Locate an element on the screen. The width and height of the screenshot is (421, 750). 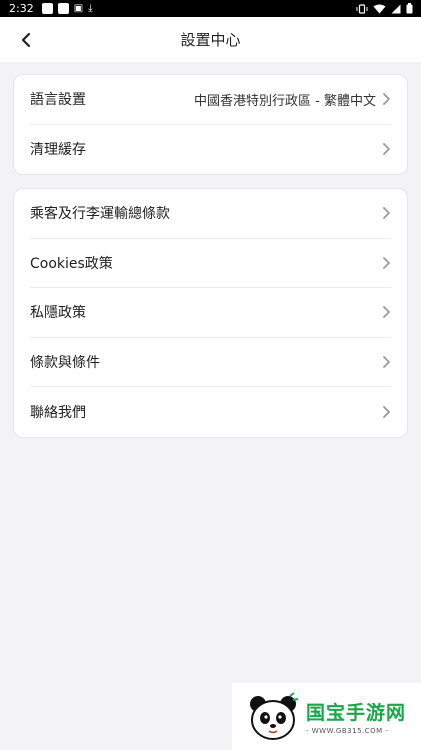
row-label: 清理緩存 is located at coordinates (58, 150).